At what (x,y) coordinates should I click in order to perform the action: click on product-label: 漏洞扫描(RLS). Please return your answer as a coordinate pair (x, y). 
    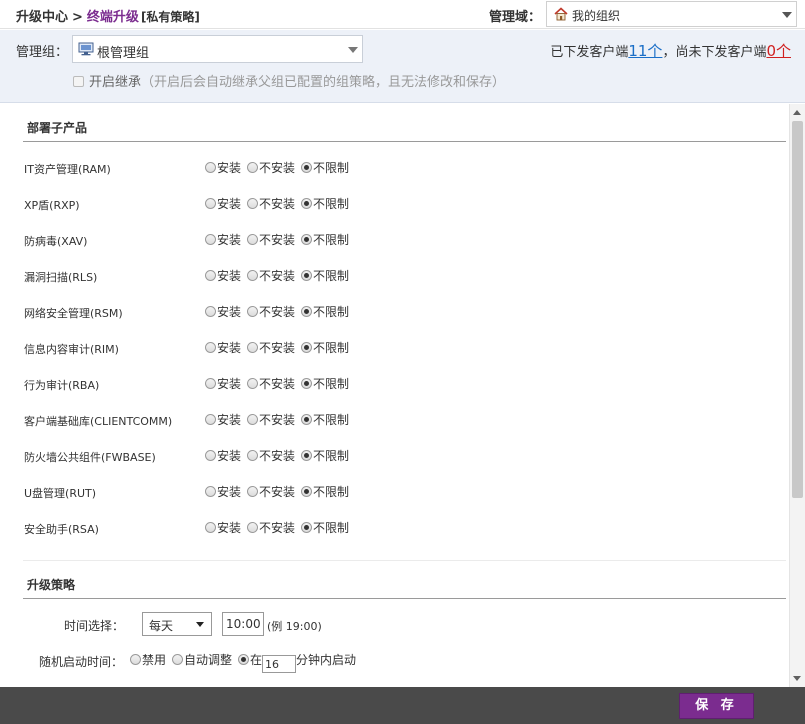
    Looking at the image, I should click on (61, 277).